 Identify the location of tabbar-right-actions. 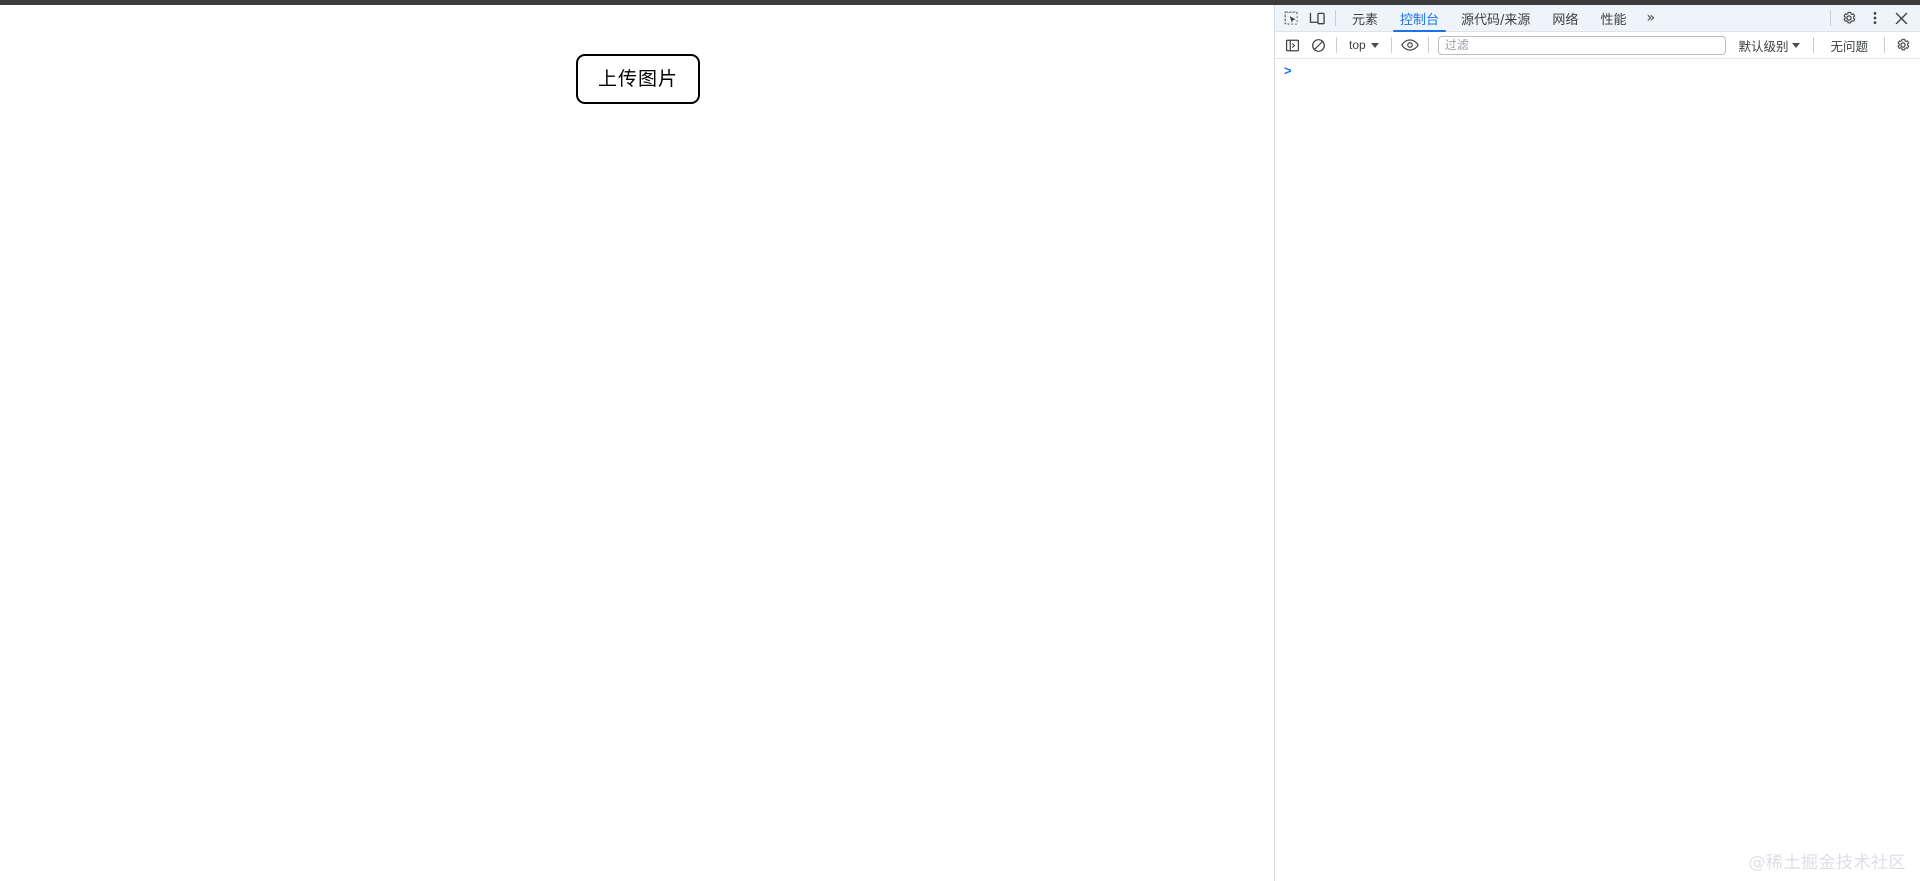
(1872, 18).